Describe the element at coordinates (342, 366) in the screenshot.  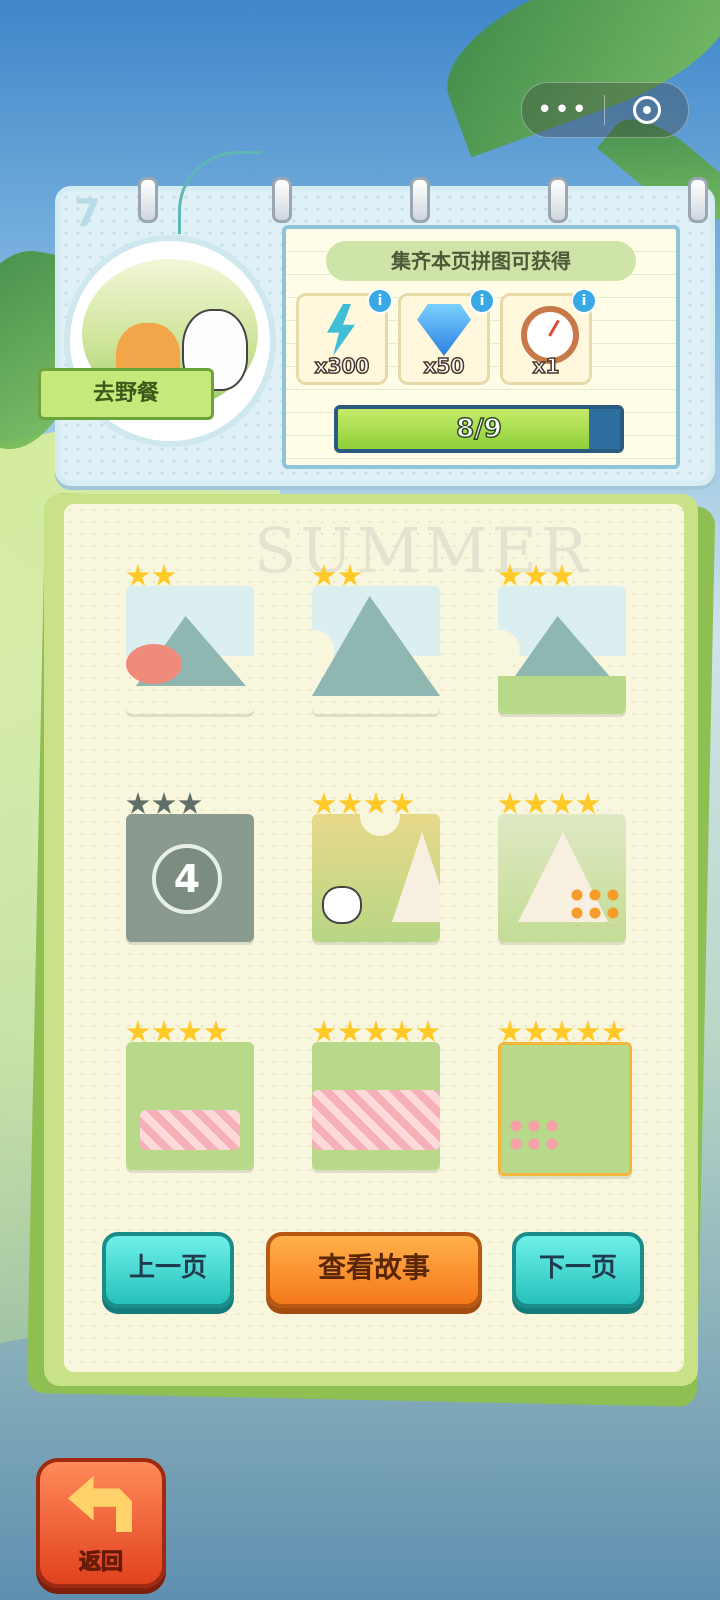
I see `reward-qty: x300` at that location.